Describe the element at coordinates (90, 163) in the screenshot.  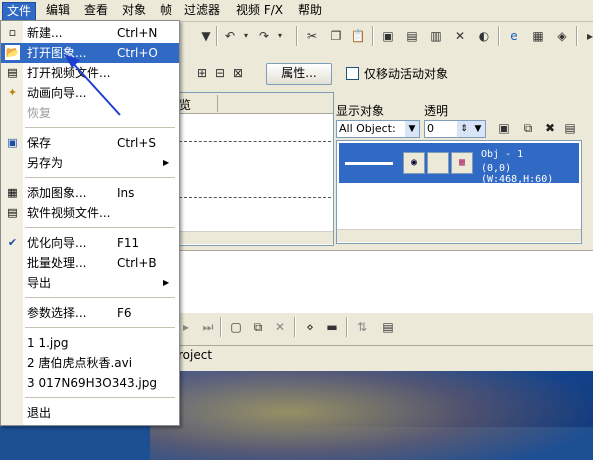
I see `menu-item-save-as: 另存为 ▶` at that location.